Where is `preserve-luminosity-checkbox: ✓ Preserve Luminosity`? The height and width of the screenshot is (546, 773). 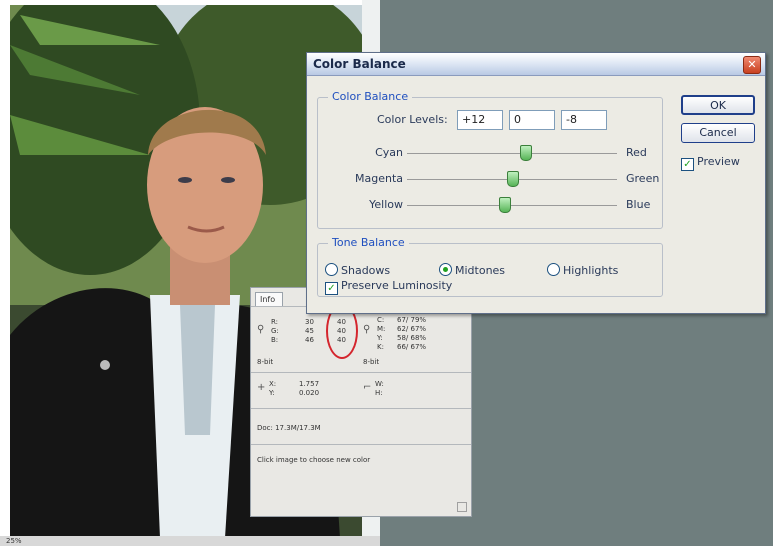
preserve-luminosity-checkbox: ✓ Preserve Luminosity is located at coordinates (388, 287).